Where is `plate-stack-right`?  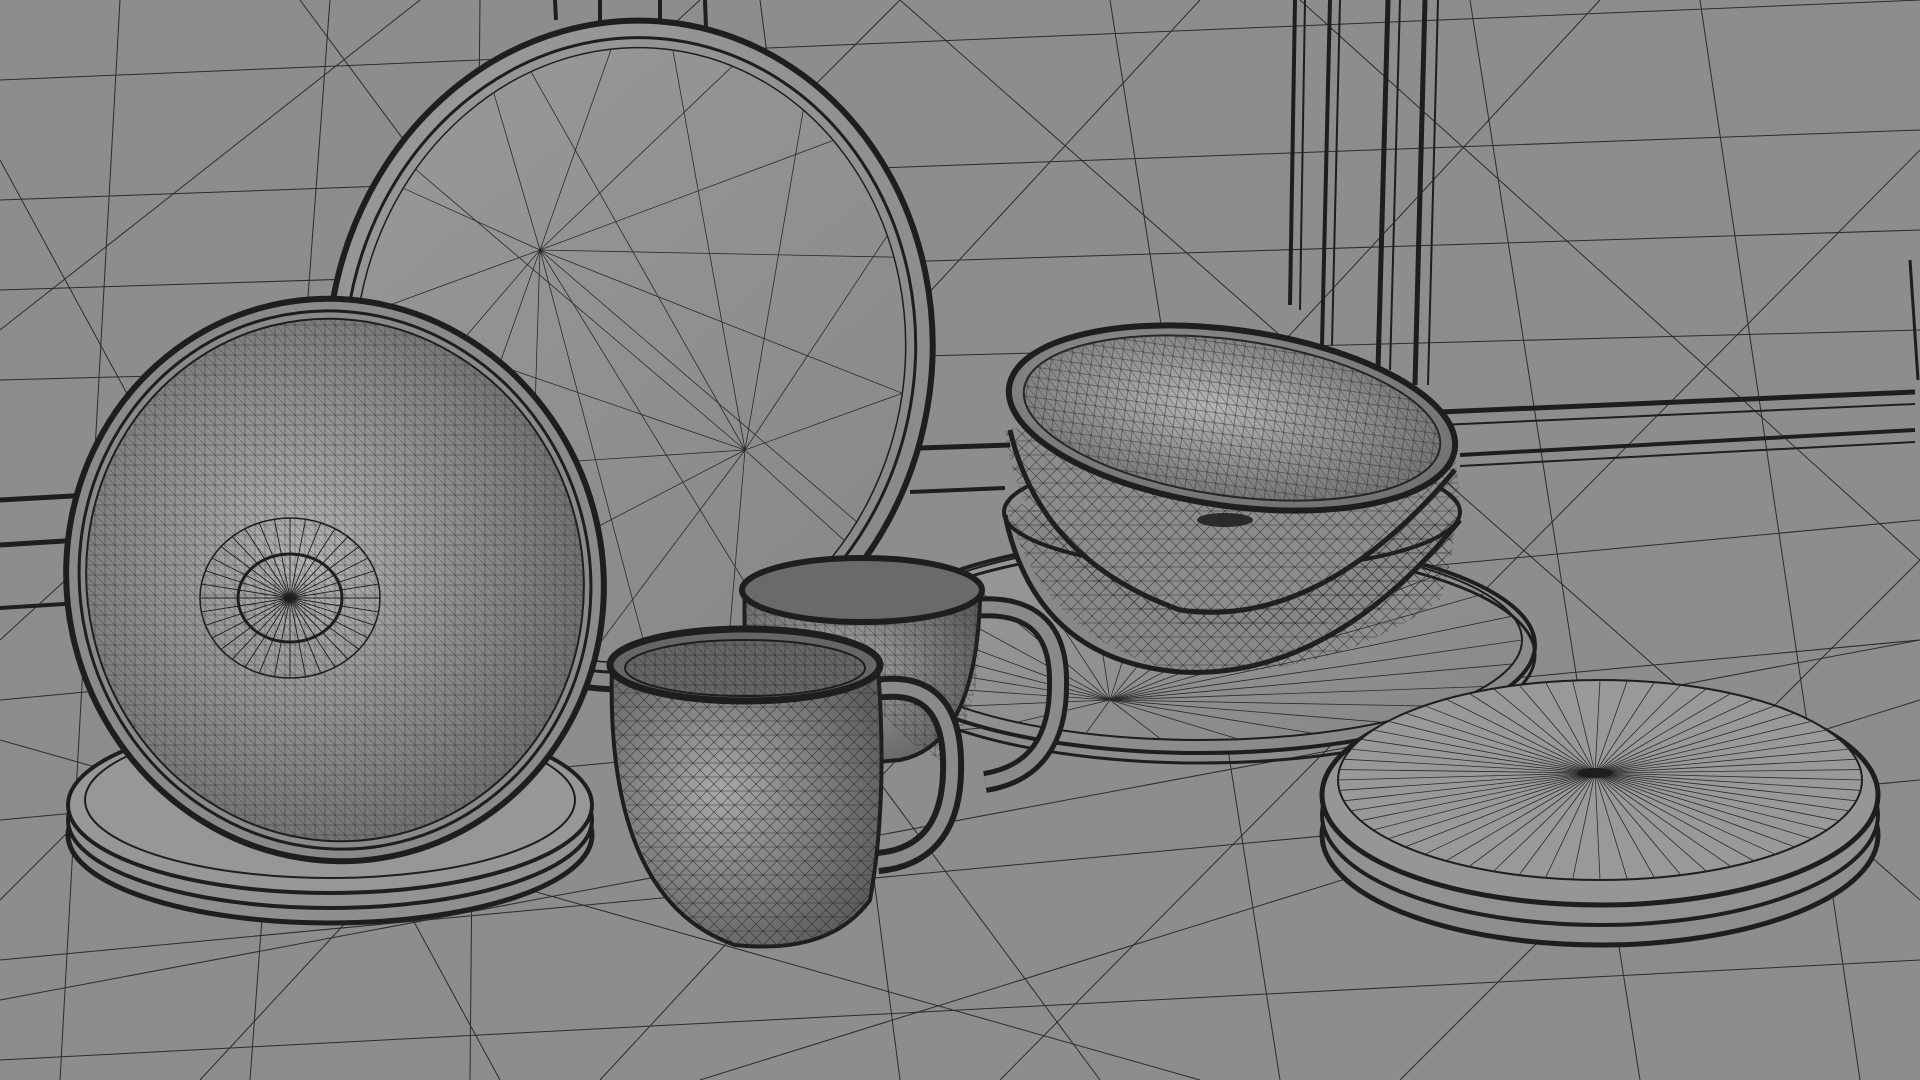 plate-stack-right is located at coordinates (1600, 813).